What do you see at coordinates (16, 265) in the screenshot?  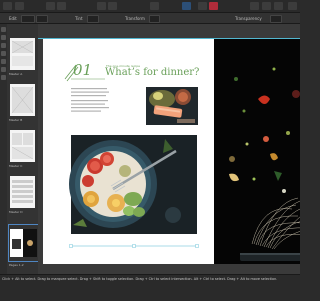 I see `pages-label: Pages 1-2` at bounding box center [16, 265].